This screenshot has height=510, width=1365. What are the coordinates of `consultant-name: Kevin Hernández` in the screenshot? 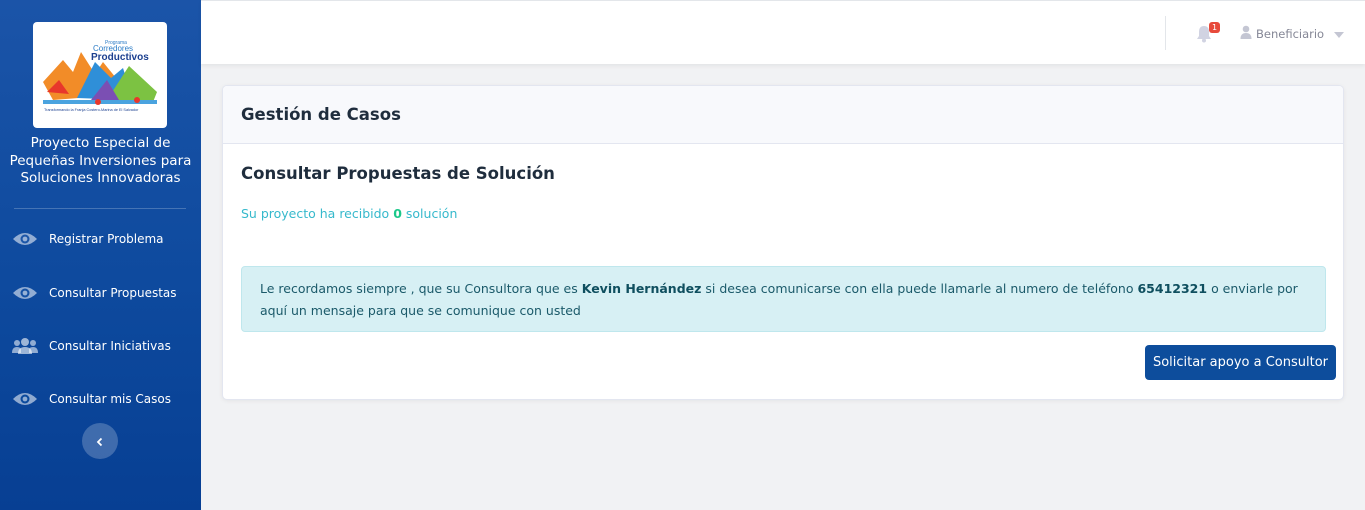 It's located at (641, 288).